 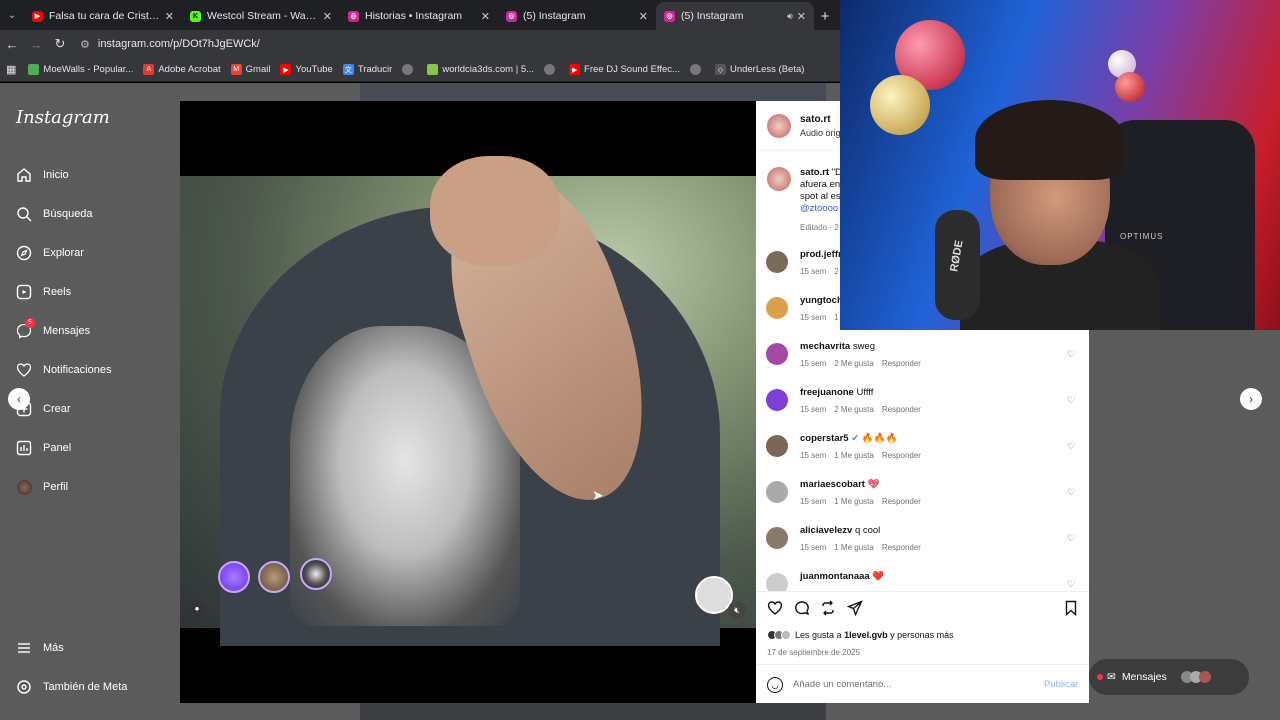 I want to click on site-info-icon: ⚙, so click(x=85, y=44).